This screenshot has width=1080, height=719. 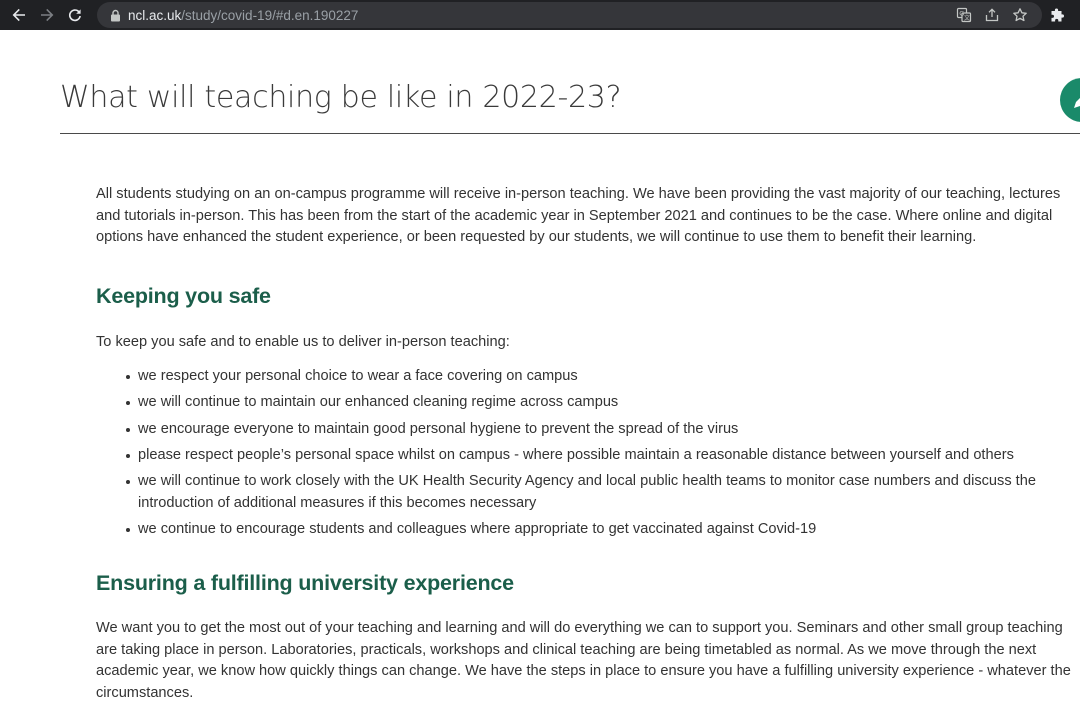 I want to click on puzzle-icon, so click(x=1057, y=15).